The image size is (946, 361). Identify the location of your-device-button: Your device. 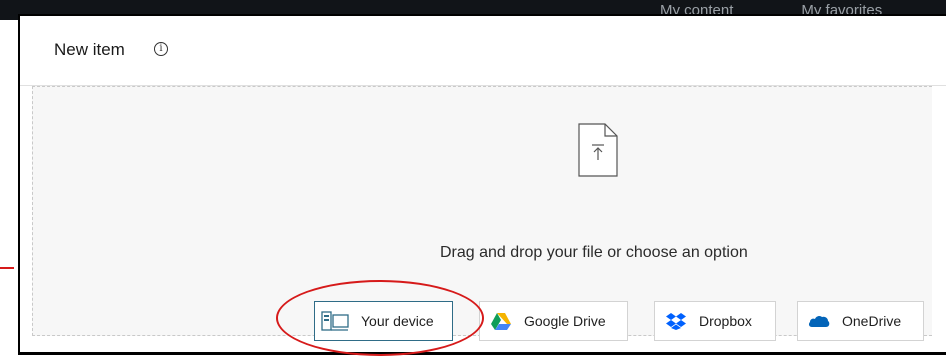
(383, 321).